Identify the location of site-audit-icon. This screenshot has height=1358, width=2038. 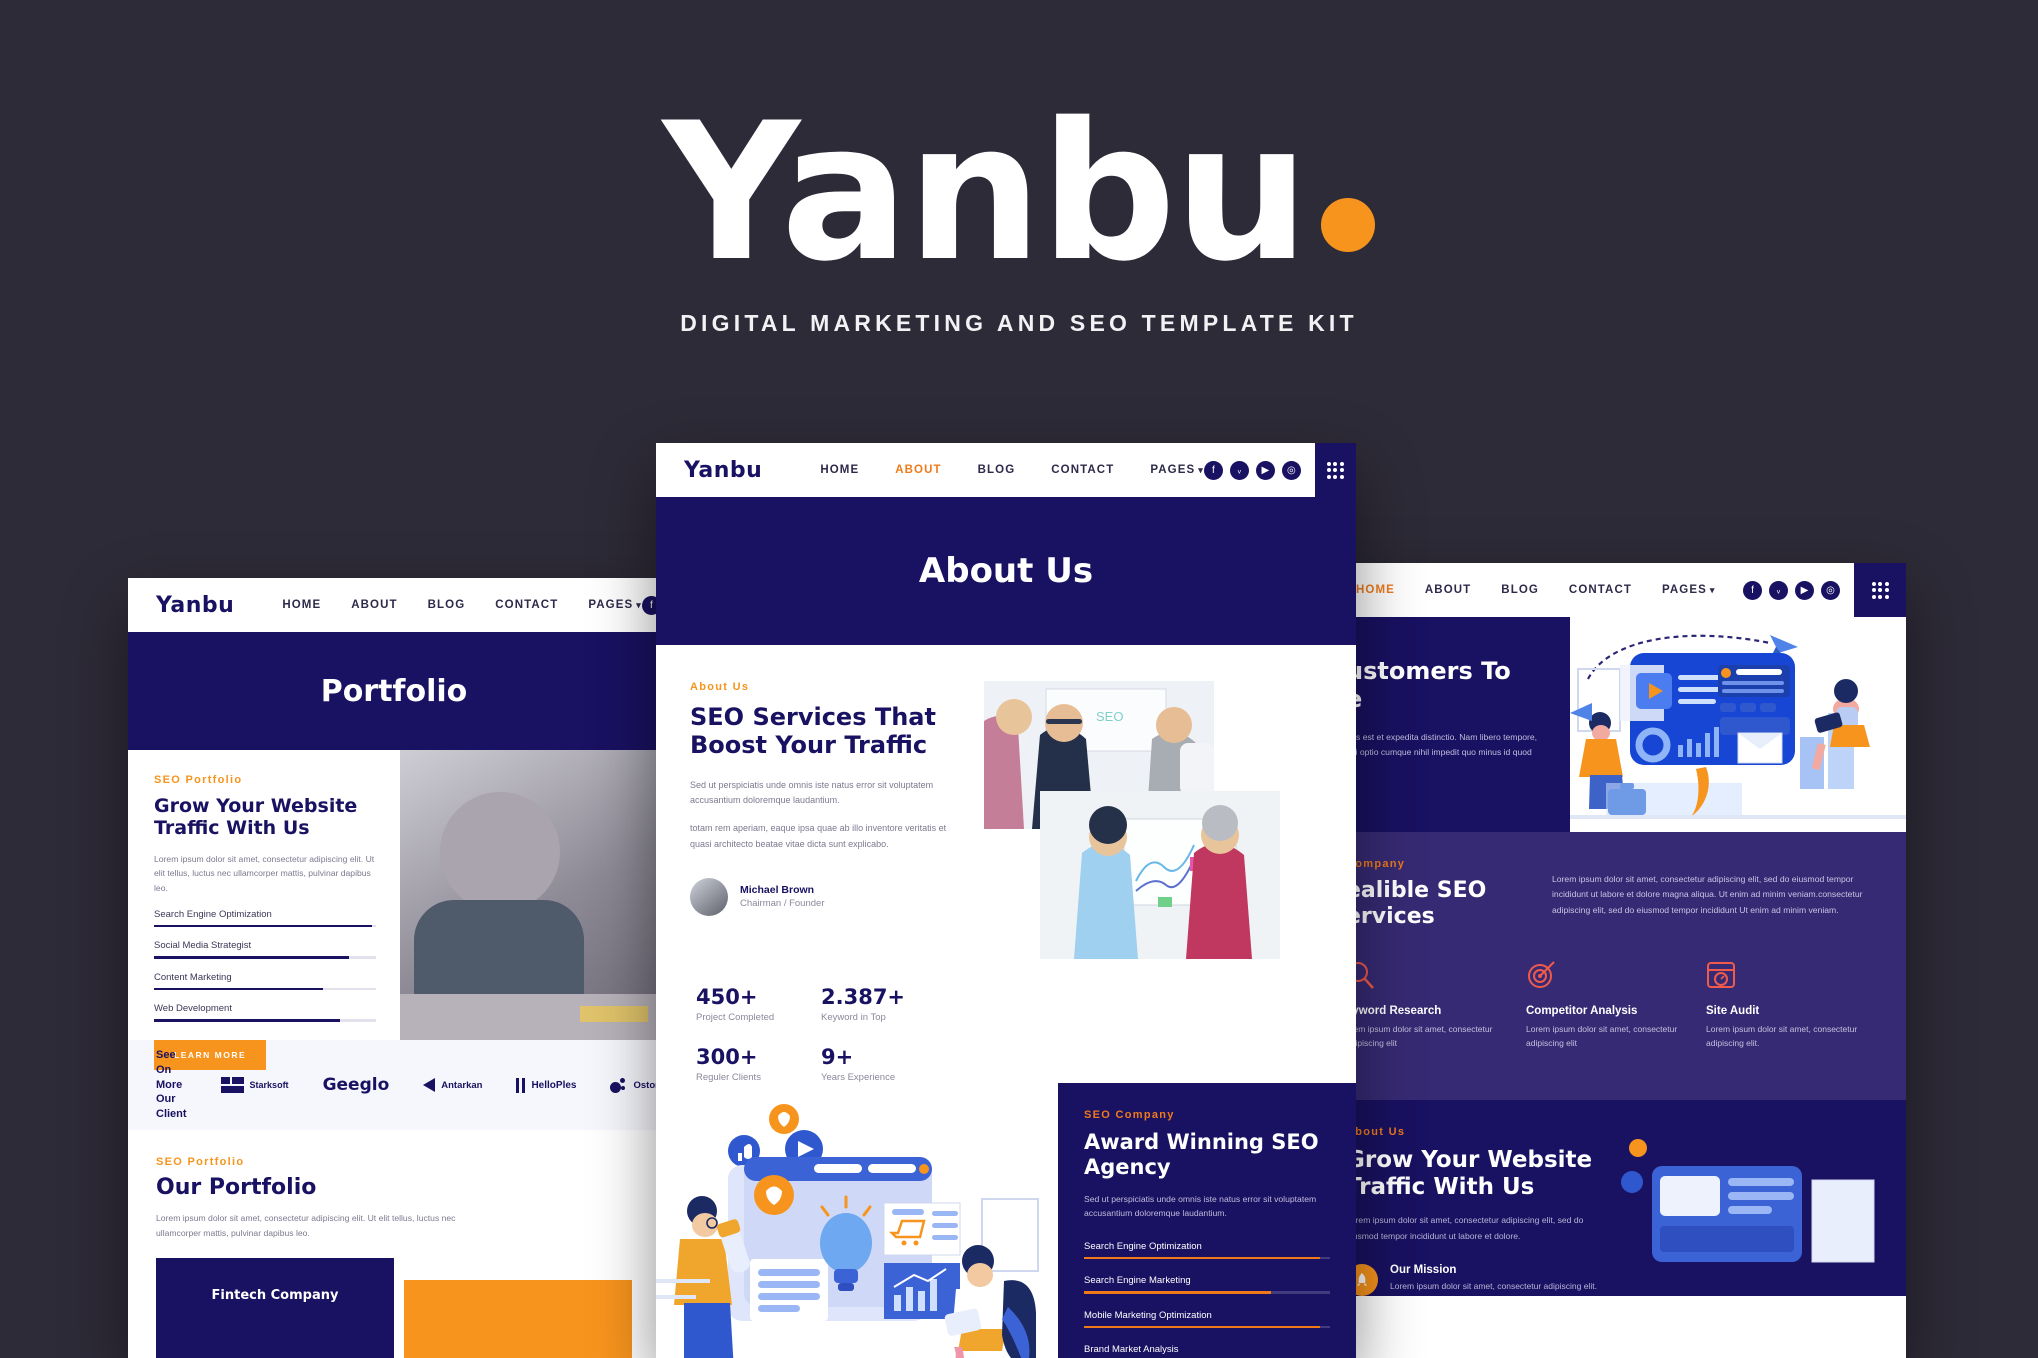
(1721, 974).